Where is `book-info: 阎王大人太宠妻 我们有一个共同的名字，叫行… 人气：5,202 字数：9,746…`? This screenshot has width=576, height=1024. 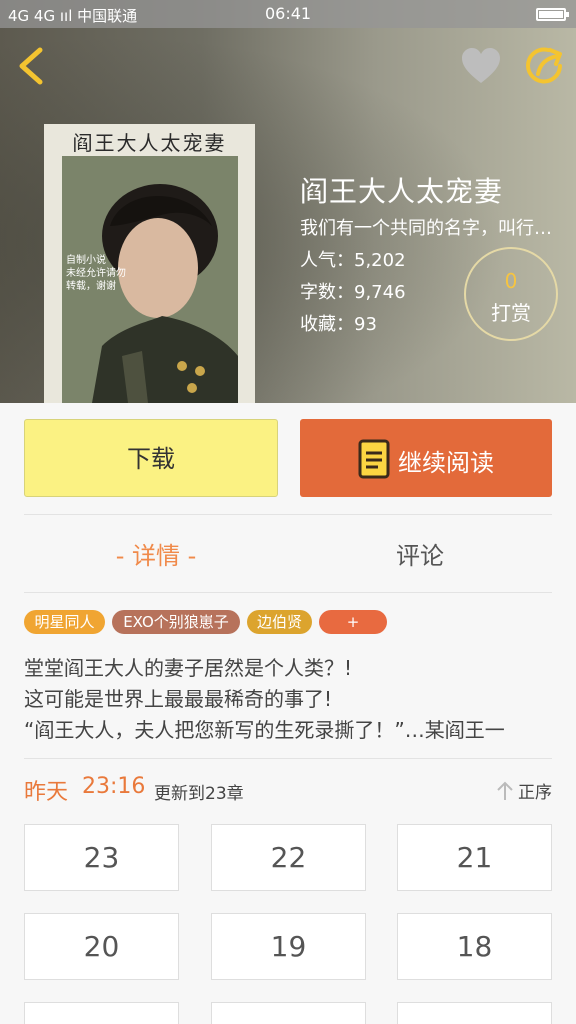
book-info: 阎王大人太宠妻 我们有一个共同的名字，叫行… 人气：5,202 字数：9,746… is located at coordinates (426, 252).